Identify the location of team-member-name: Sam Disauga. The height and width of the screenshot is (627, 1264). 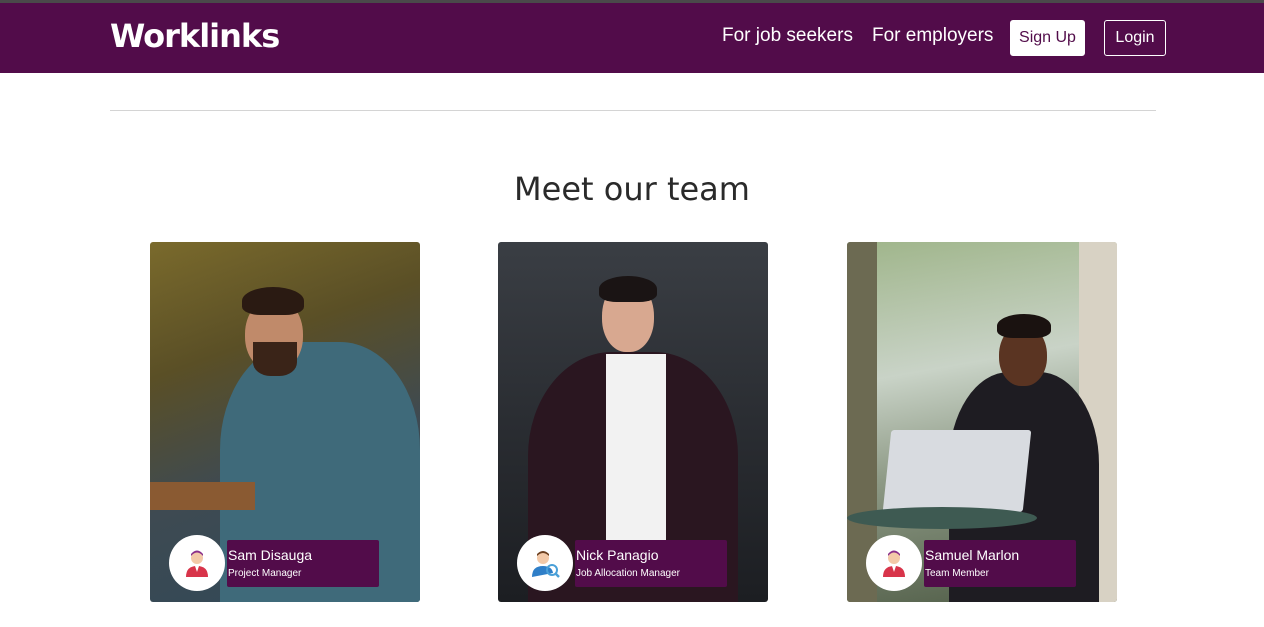
(270, 555).